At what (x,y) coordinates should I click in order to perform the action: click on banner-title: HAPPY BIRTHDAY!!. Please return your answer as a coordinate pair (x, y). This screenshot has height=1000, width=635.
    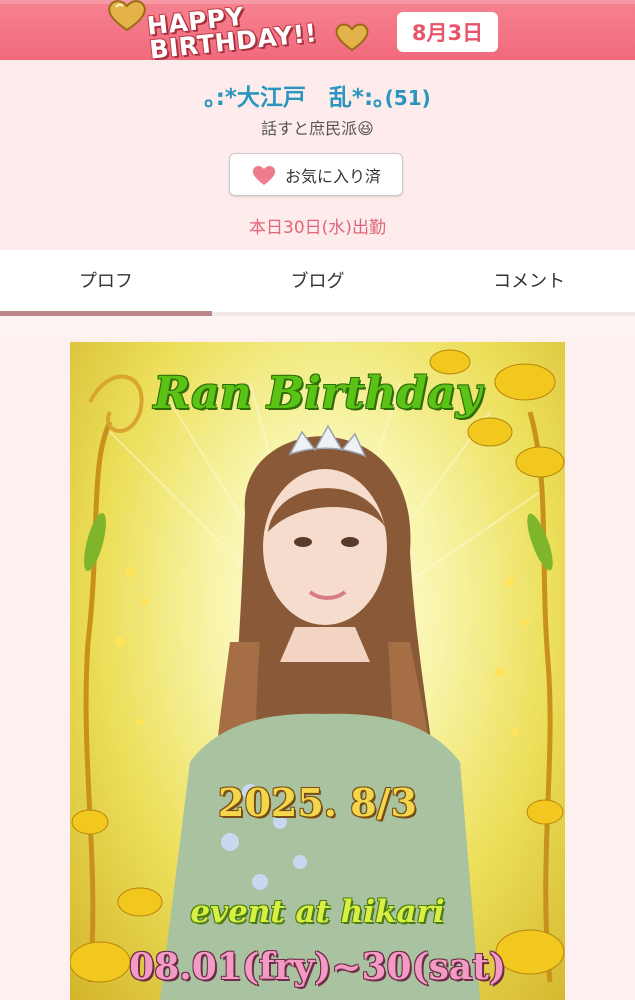
    Looking at the image, I should click on (232, 33).